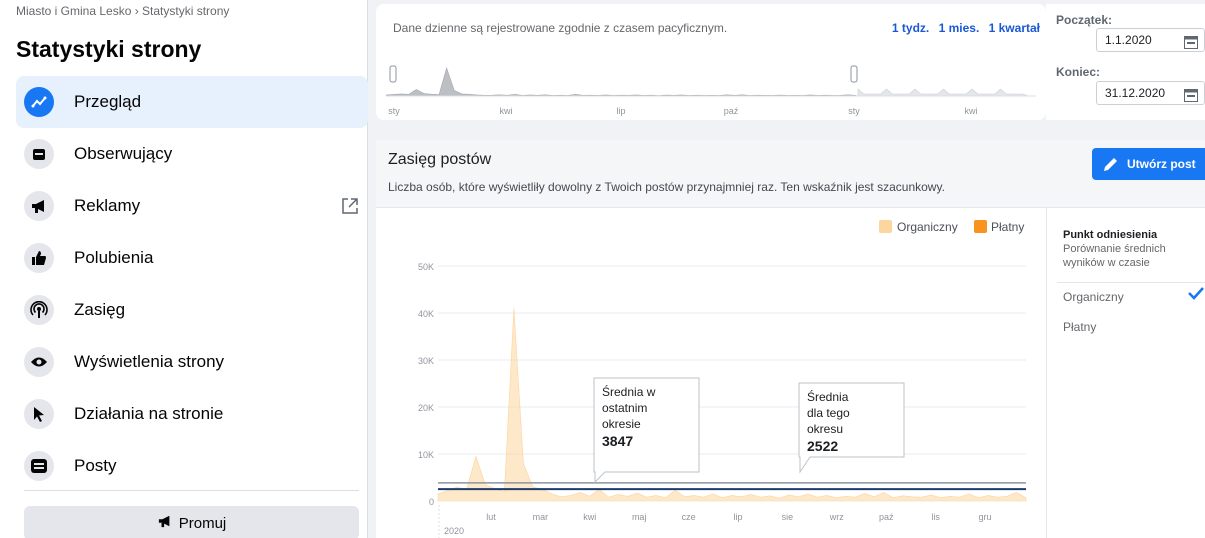 Image resolution: width=1205 pixels, height=538 pixels. I want to click on x-tick-label: maj, so click(639, 517).